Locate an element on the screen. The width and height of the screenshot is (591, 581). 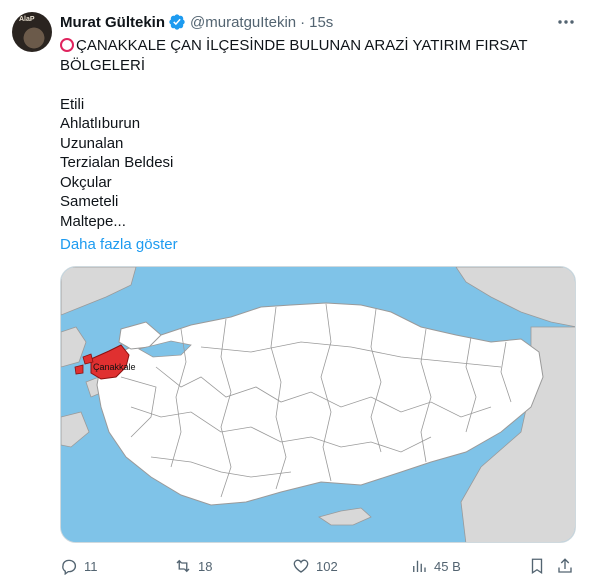
location-item: Ahlatlıburun is located at coordinates (100, 123).